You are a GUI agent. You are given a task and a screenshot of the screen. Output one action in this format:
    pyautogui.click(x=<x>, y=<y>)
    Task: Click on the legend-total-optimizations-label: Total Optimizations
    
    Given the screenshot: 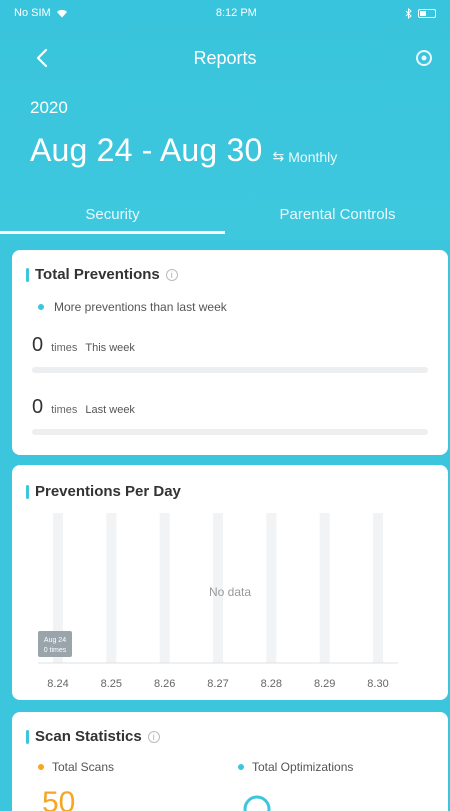 What is the action you would take?
    pyautogui.click(x=303, y=767)
    